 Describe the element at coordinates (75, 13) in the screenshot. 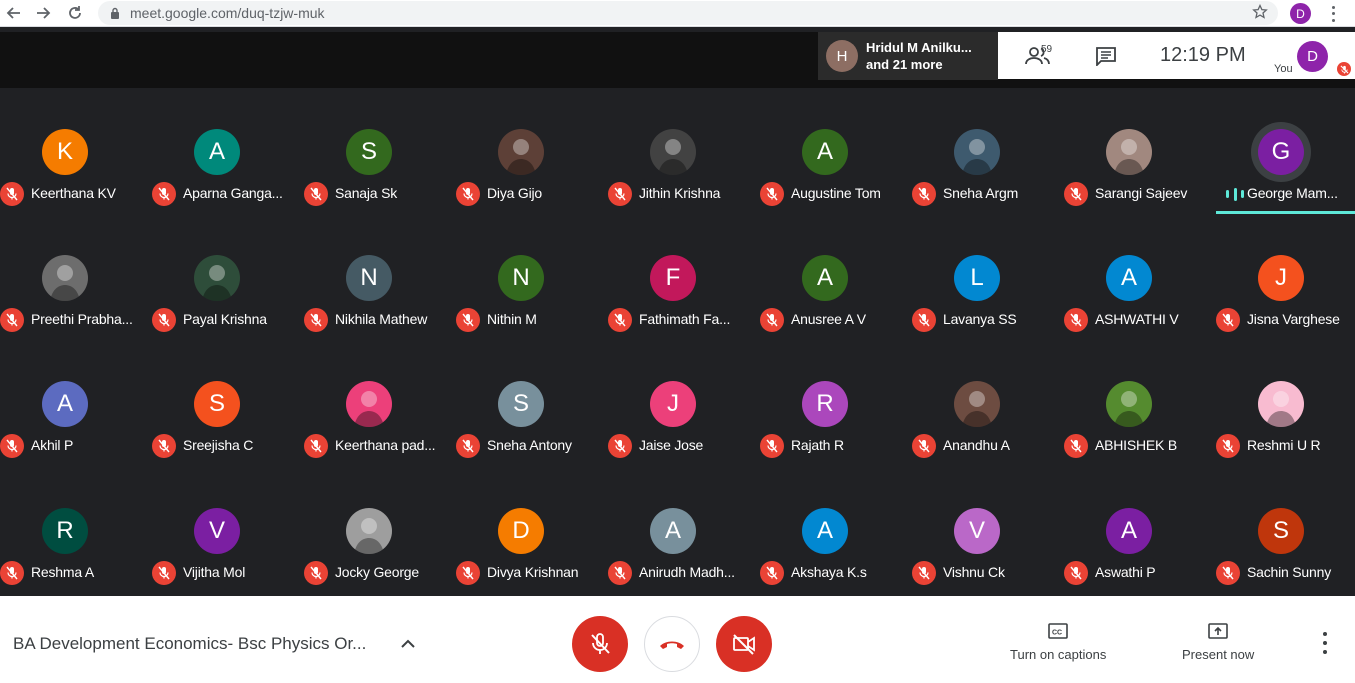

I see `reload-icon` at that location.